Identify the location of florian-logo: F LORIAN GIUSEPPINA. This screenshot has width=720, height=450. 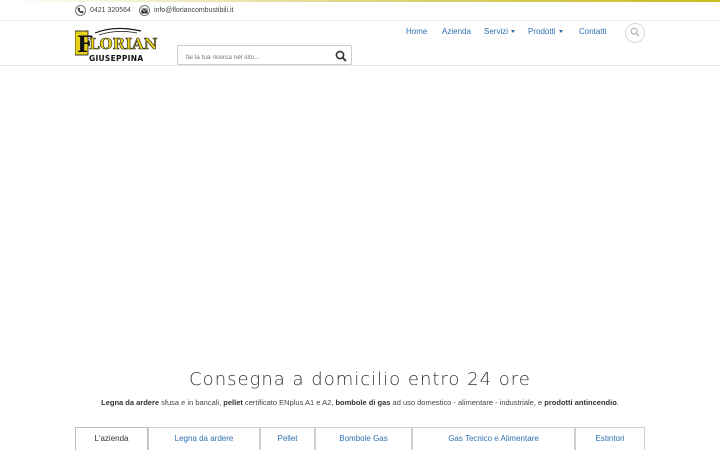
(118, 45).